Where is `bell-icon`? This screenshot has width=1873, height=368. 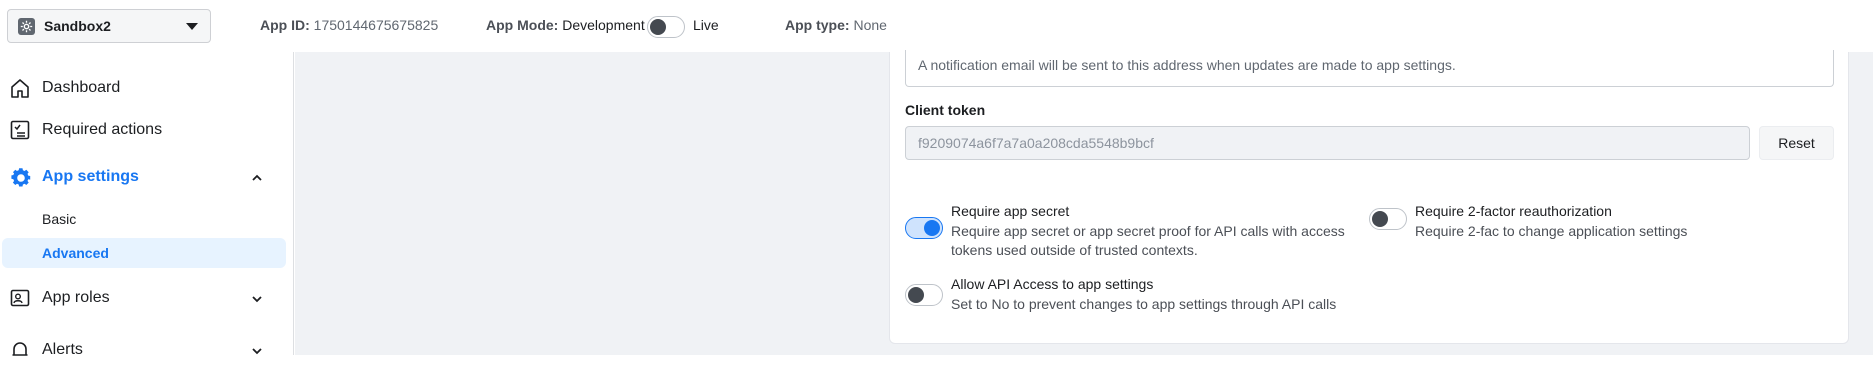 bell-icon is located at coordinates (20, 350).